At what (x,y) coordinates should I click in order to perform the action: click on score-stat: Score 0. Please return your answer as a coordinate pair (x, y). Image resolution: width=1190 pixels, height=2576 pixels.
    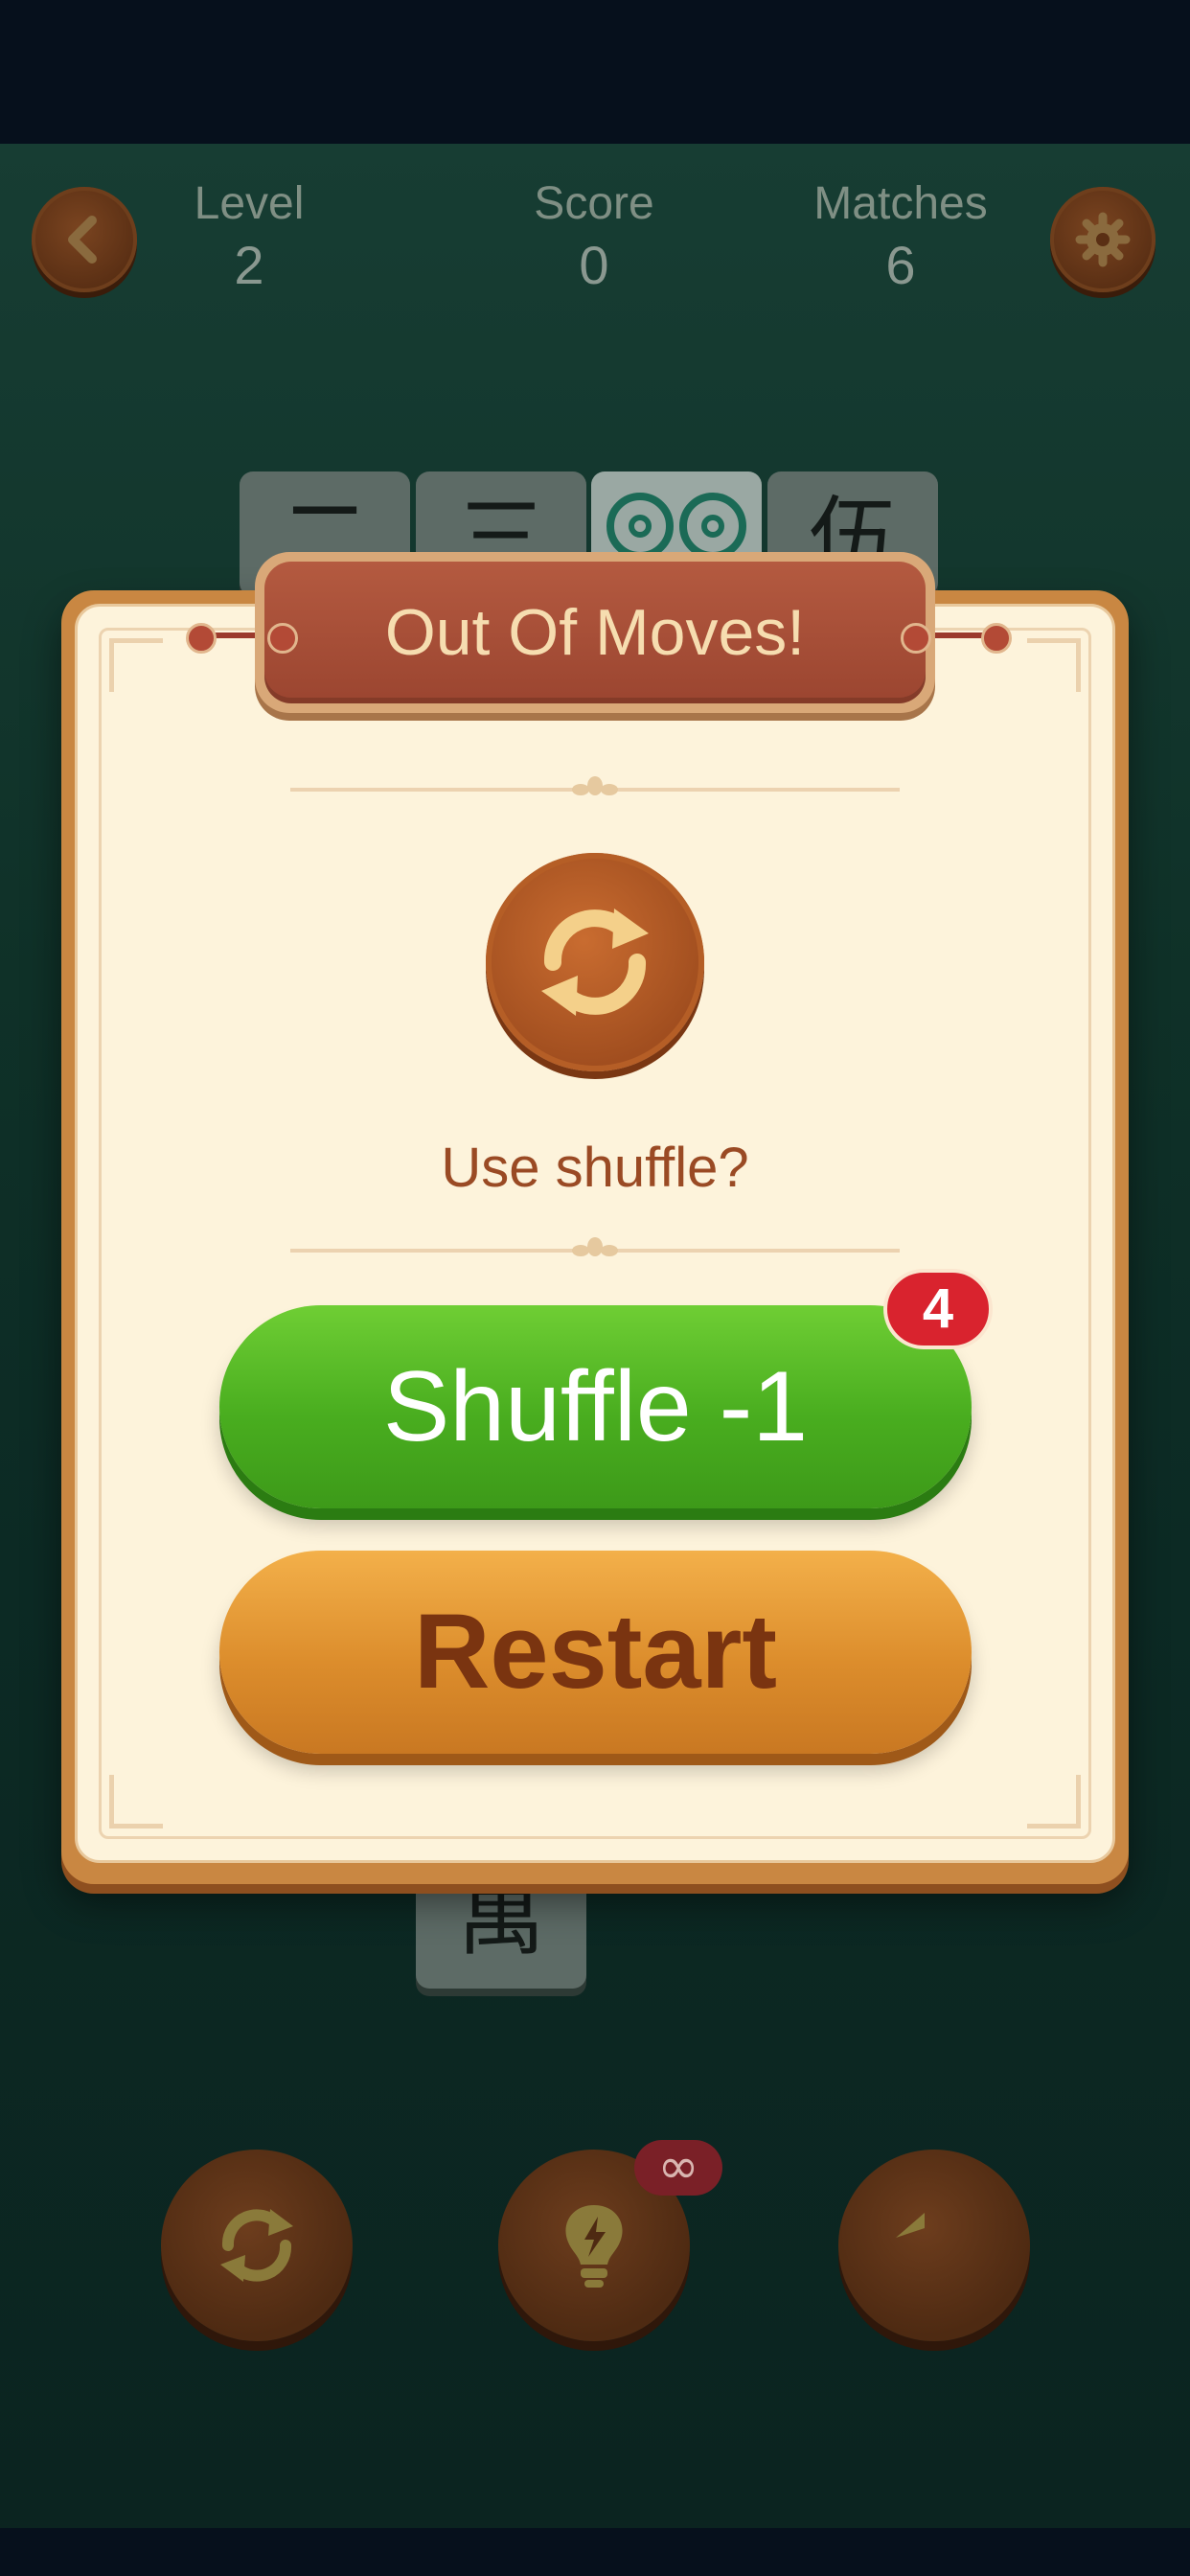
    Looking at the image, I should click on (594, 236).